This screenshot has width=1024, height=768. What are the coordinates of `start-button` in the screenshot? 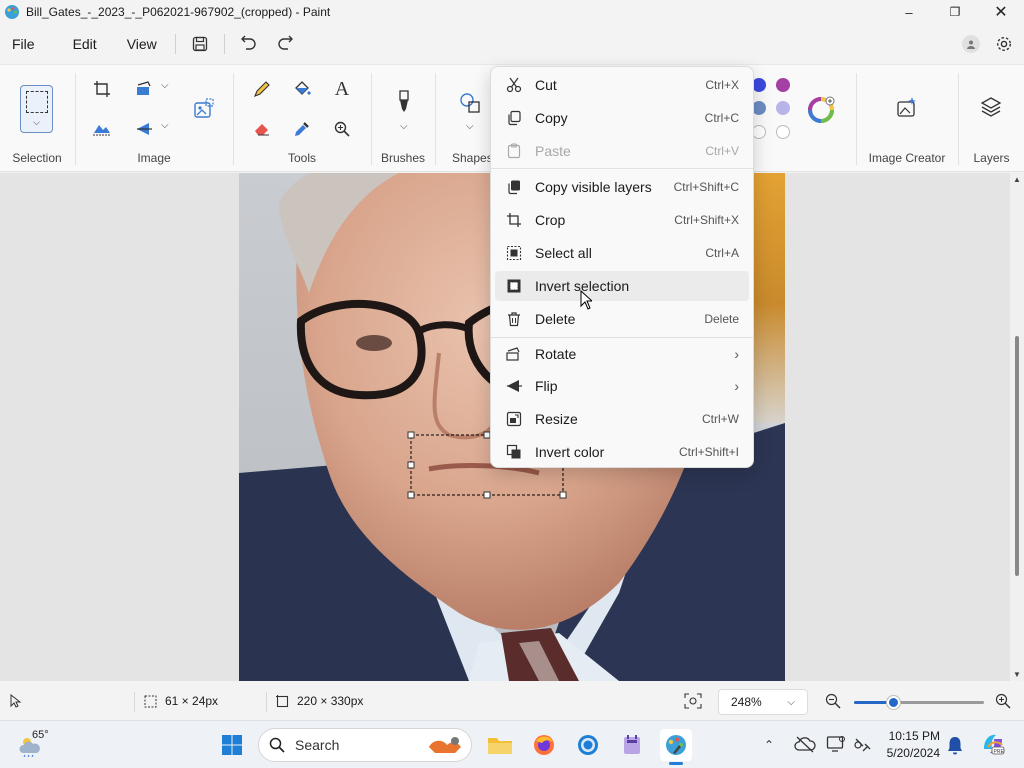 It's located at (232, 745).